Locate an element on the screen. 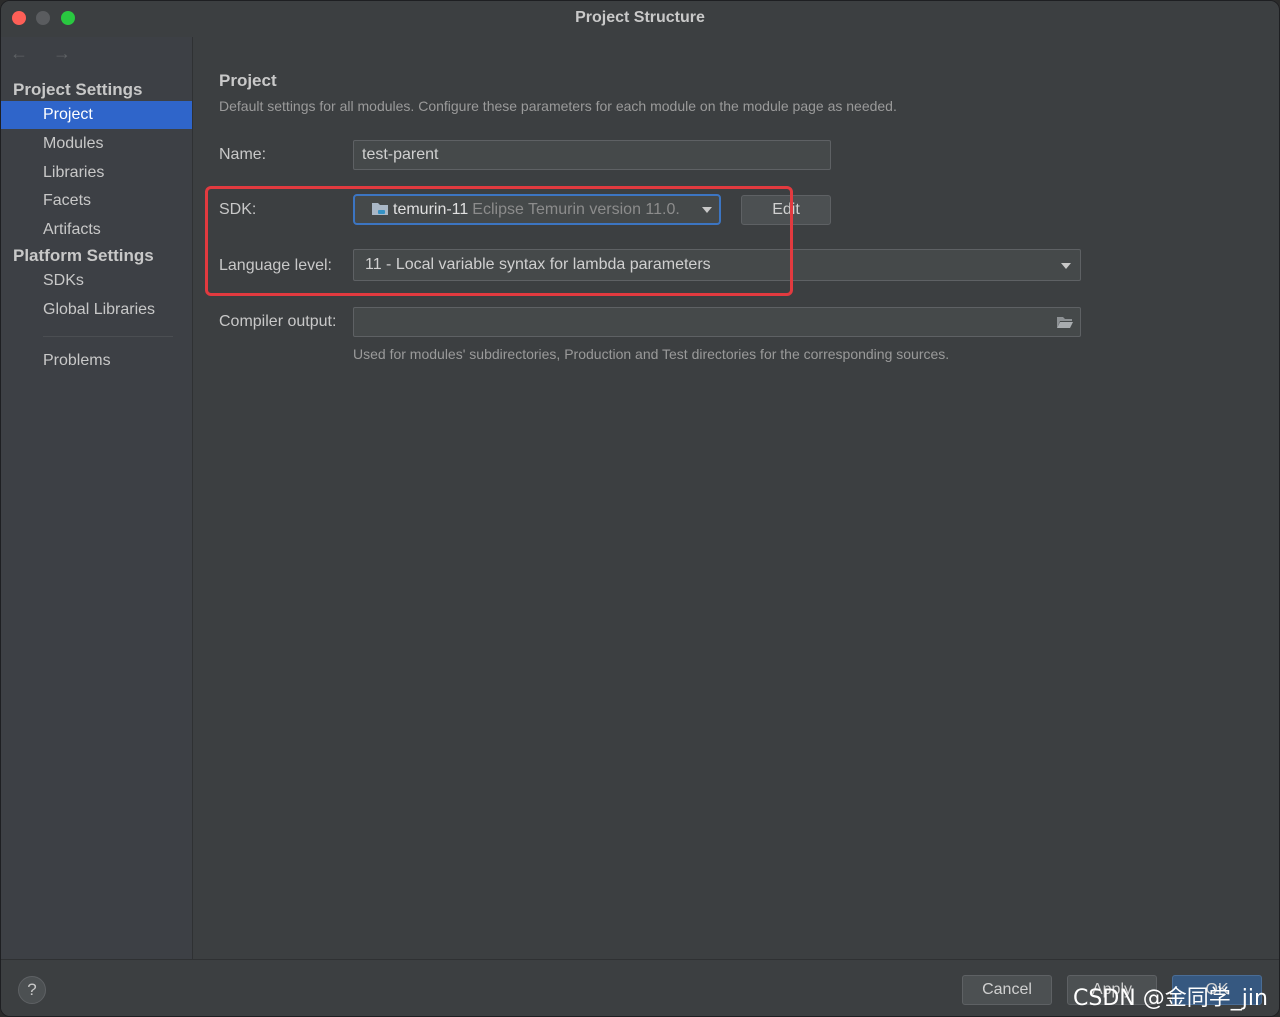 This screenshot has height=1017, width=1280. compiler-output-field is located at coordinates (717, 322).